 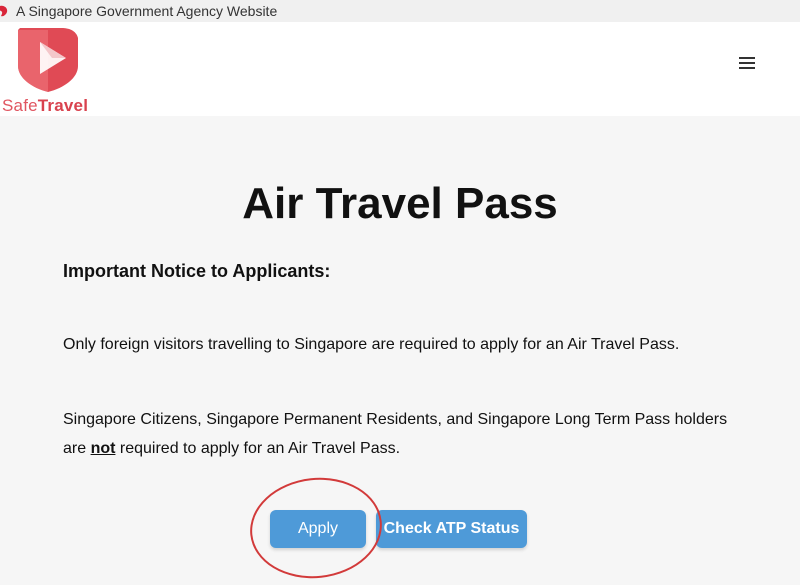 I want to click on logo-travel-text: Travel, so click(x=63, y=105).